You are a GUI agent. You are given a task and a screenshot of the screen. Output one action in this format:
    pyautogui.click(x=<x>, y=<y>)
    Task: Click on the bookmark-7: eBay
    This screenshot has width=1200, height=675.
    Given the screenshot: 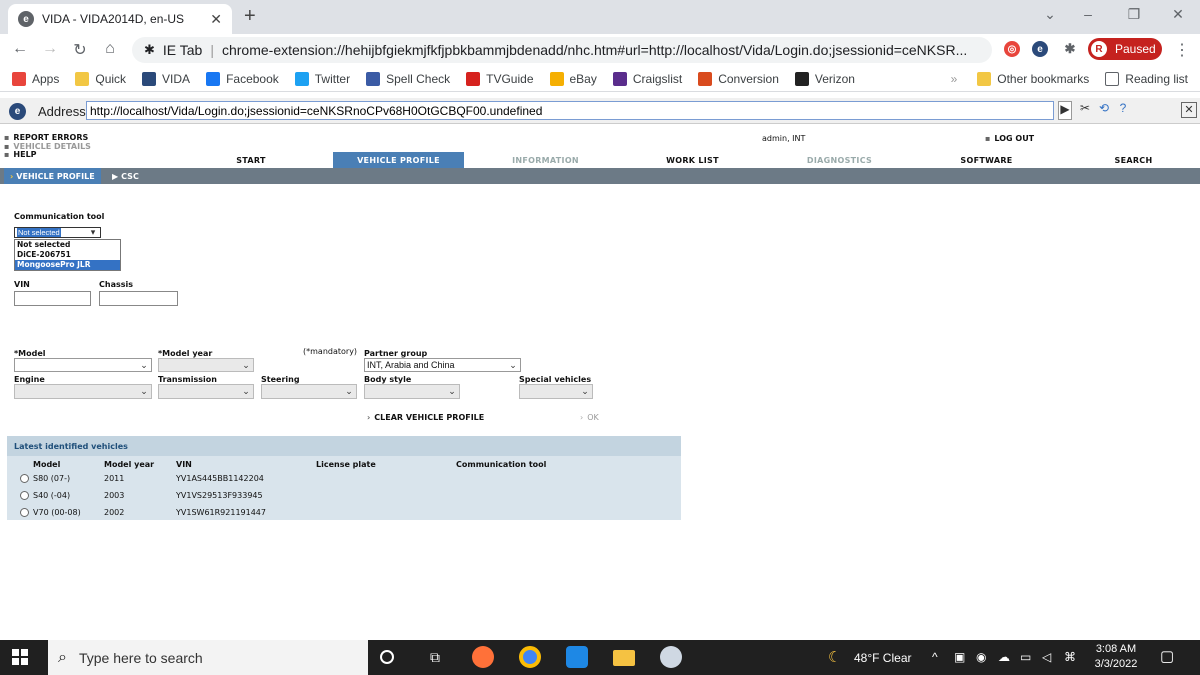 What is the action you would take?
    pyautogui.click(x=573, y=78)
    